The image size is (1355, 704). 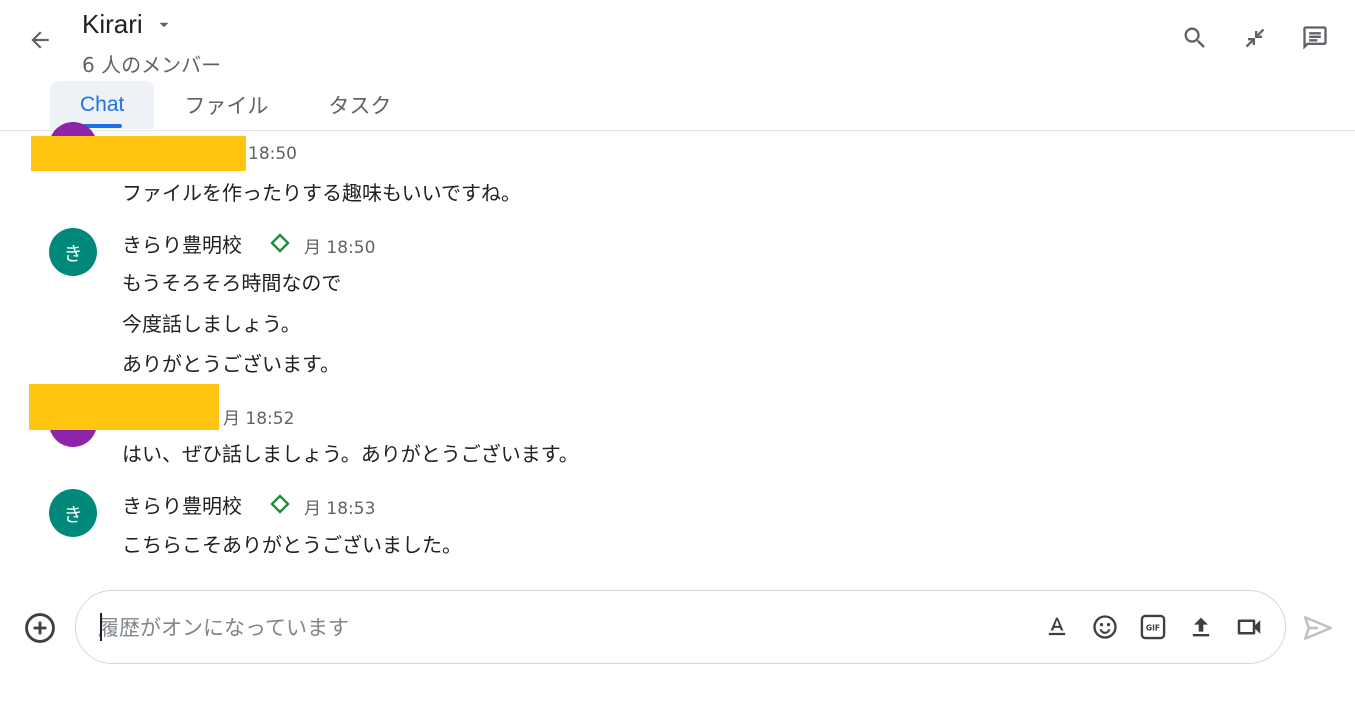 I want to click on upload-button, so click(x=1201, y=627).